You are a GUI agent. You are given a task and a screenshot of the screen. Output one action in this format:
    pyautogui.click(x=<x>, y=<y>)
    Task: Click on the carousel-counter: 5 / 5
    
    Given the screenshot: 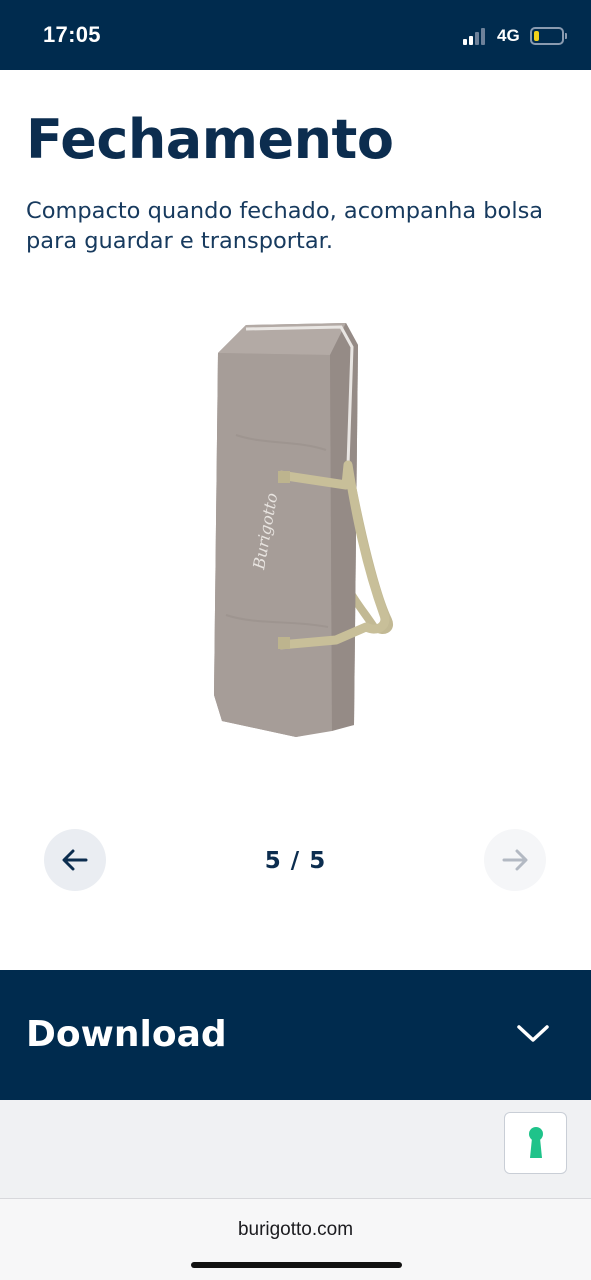 What is the action you would take?
    pyautogui.click(x=295, y=861)
    